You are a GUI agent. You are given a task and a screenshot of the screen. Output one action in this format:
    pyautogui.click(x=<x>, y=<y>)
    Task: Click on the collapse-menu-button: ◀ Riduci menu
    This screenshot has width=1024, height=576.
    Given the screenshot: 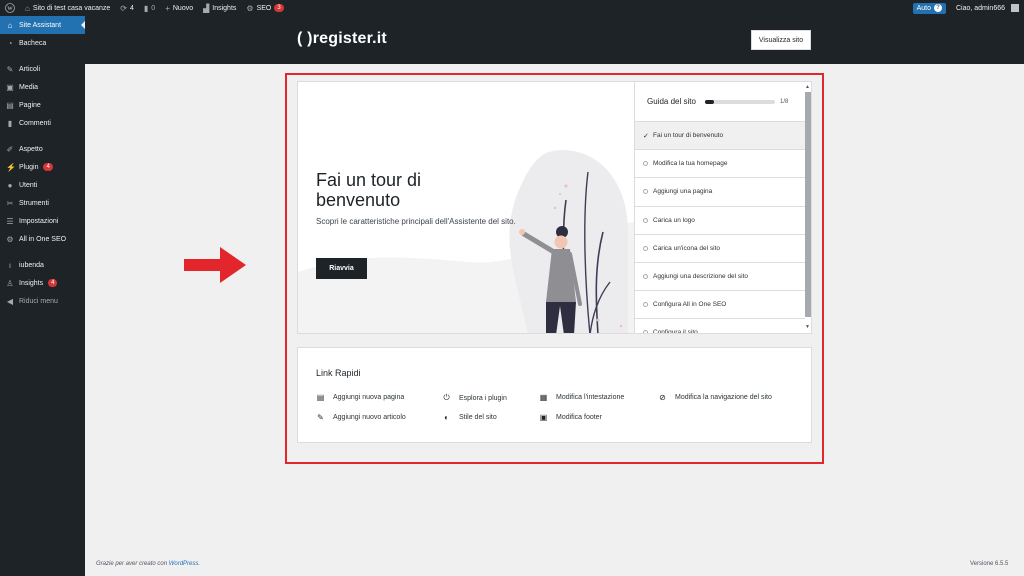 What is the action you would take?
    pyautogui.click(x=42, y=301)
    